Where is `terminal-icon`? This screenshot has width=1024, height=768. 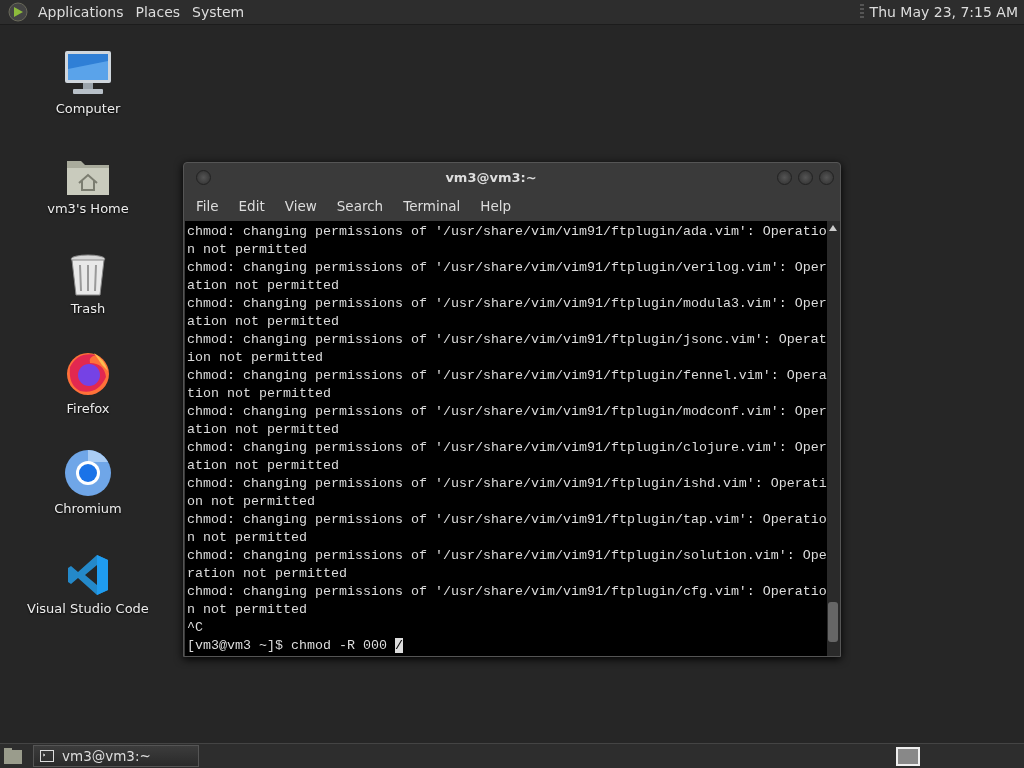 terminal-icon is located at coordinates (47, 756).